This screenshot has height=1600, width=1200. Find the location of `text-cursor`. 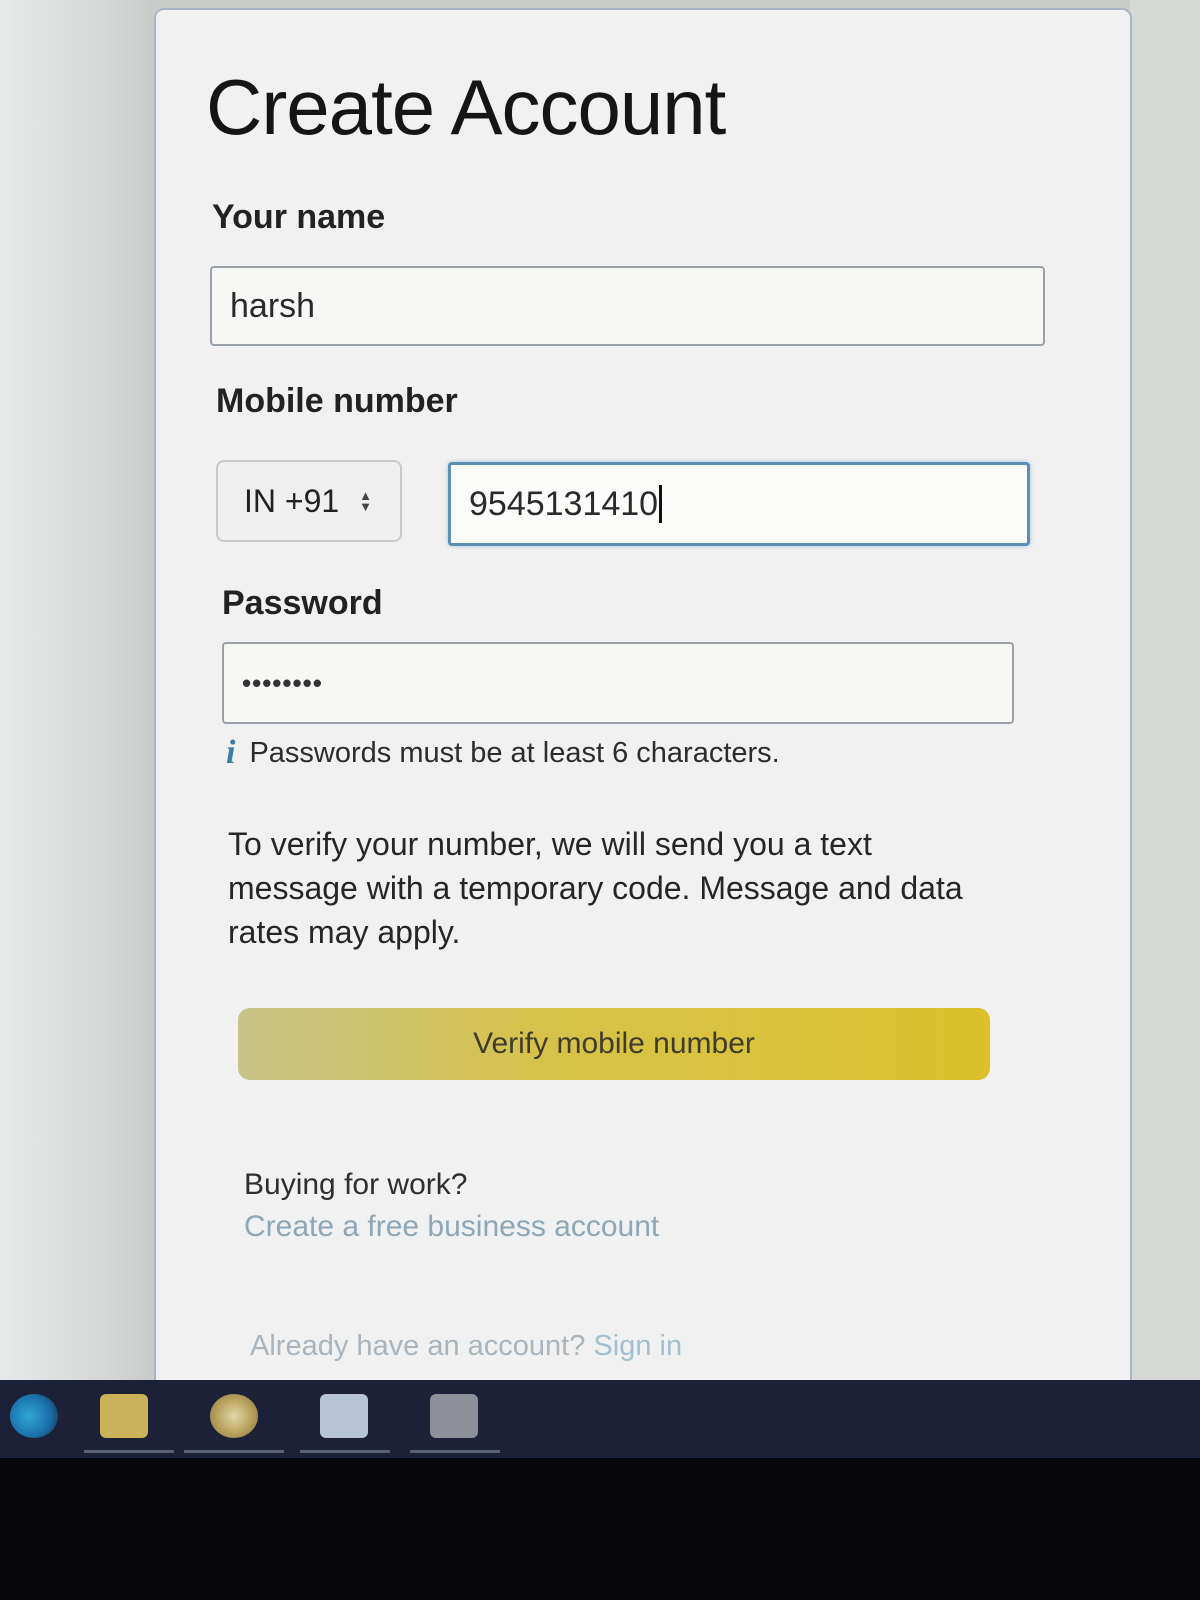

text-cursor is located at coordinates (661, 504).